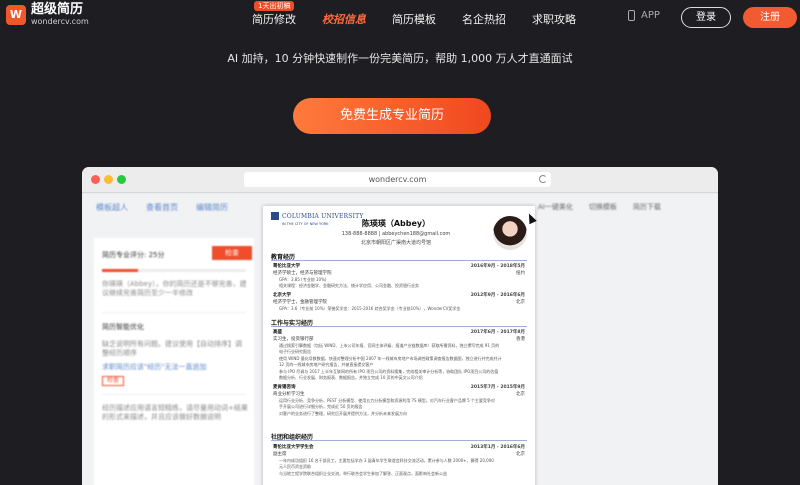 This screenshot has width=800, height=485. Describe the element at coordinates (57, 9) in the screenshot. I see `logo-title: 超级简历` at that location.